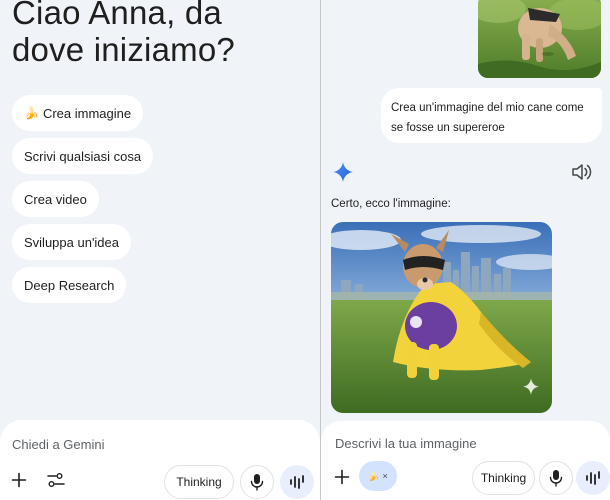 This screenshot has width=610, height=500. I want to click on tune-icon, so click(56, 480).